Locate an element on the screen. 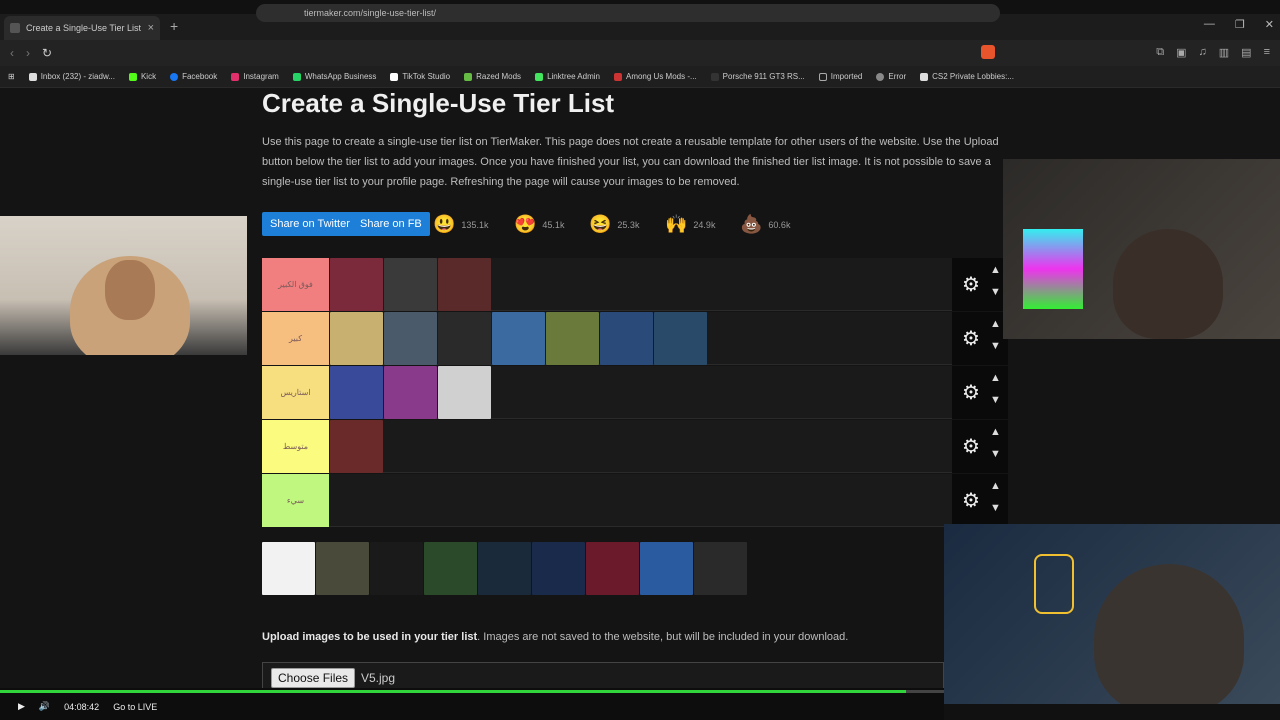  sidebar-icon: ▥ is located at coordinates (1224, 52).